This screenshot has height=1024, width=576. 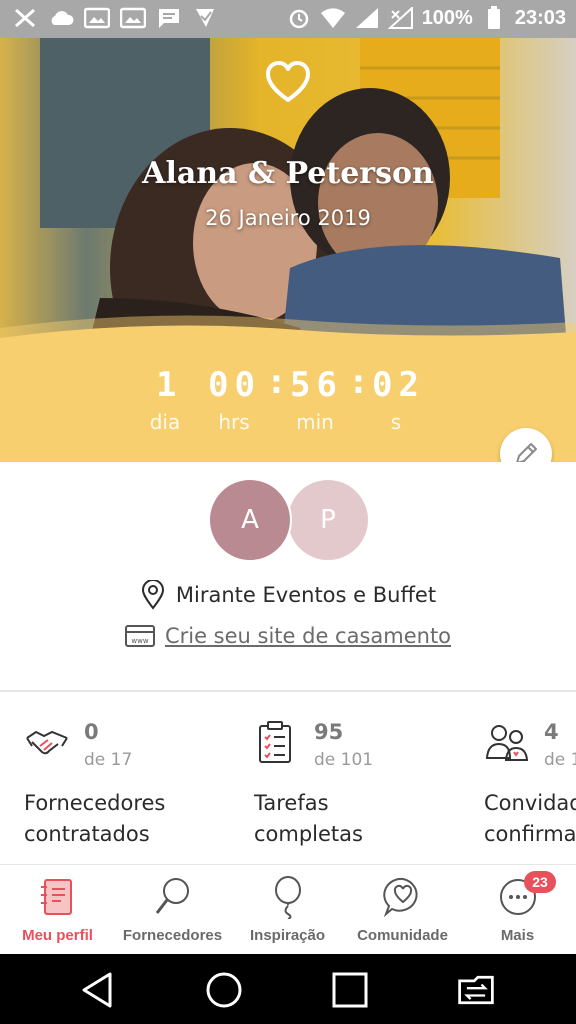 I want to click on signal-off-icon, so click(x=400, y=18).